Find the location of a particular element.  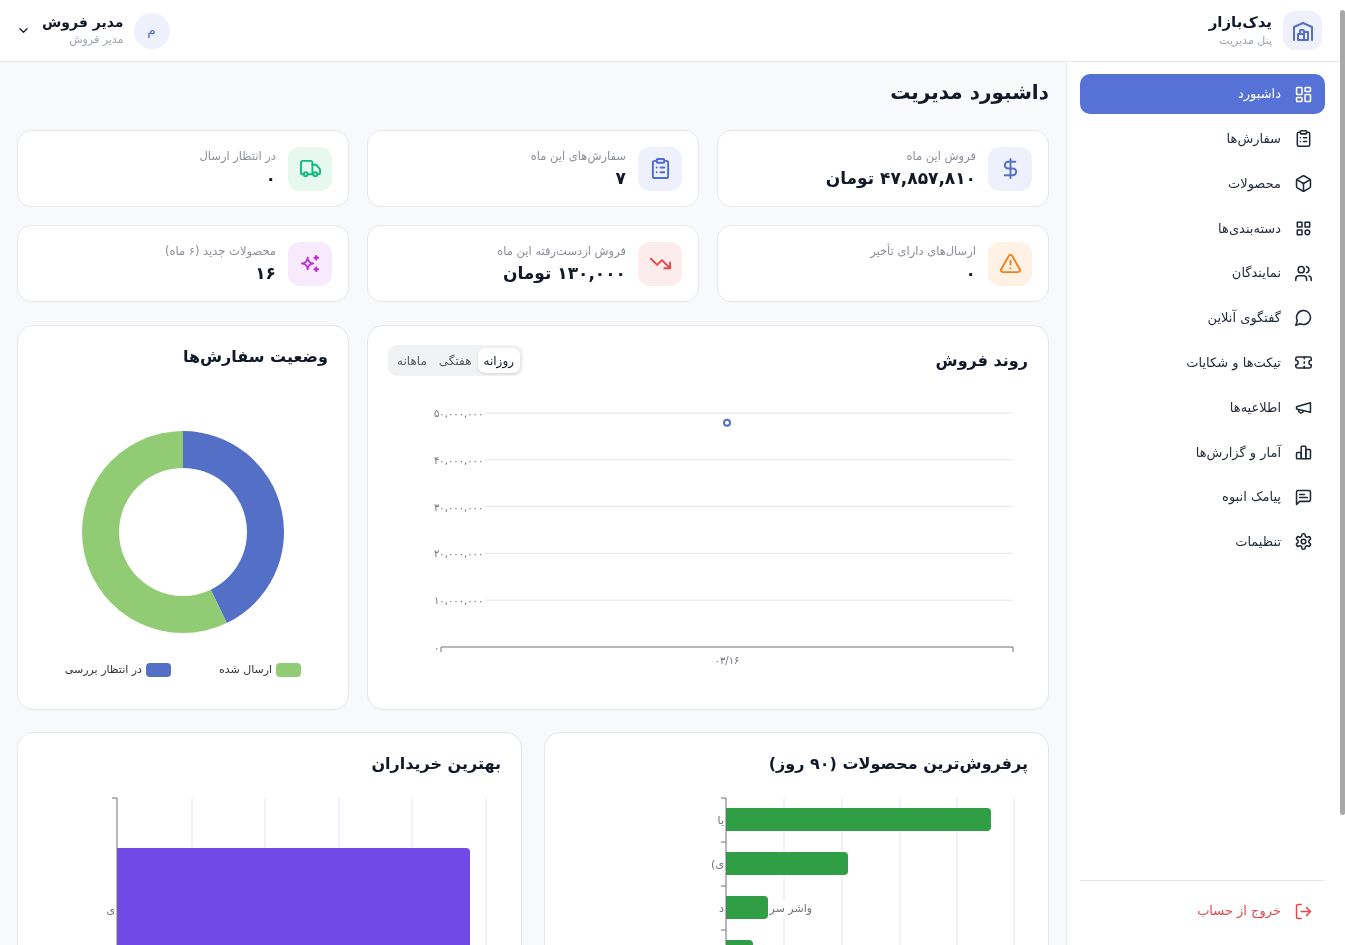

stat-value: ۷ is located at coordinates (620, 178).